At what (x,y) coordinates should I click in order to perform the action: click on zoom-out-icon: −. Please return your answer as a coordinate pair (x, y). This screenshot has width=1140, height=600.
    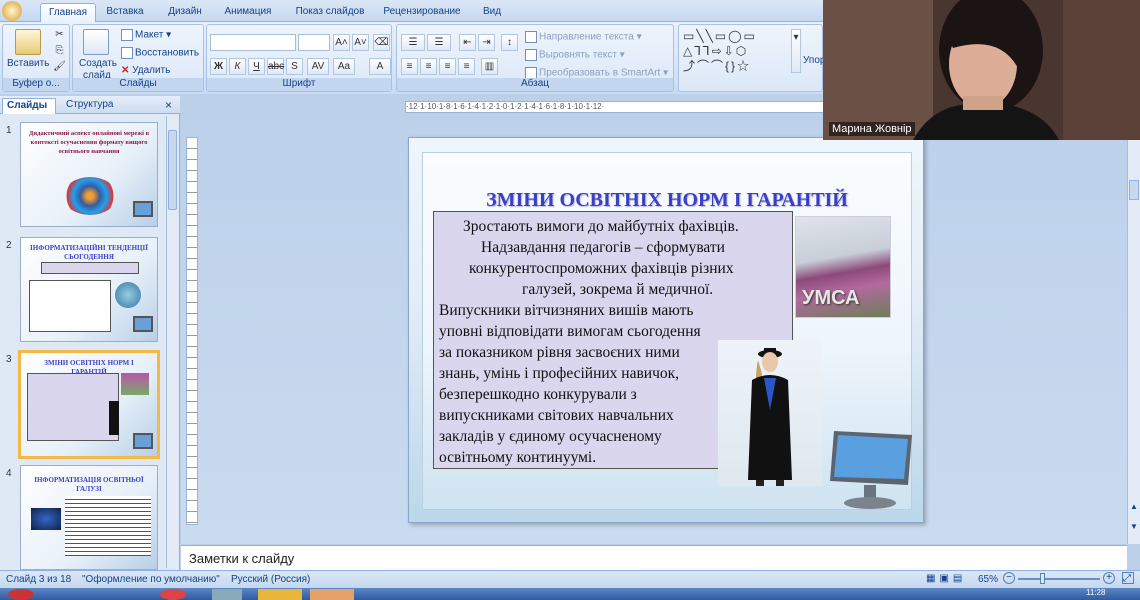
    Looking at the image, I should click on (1009, 578).